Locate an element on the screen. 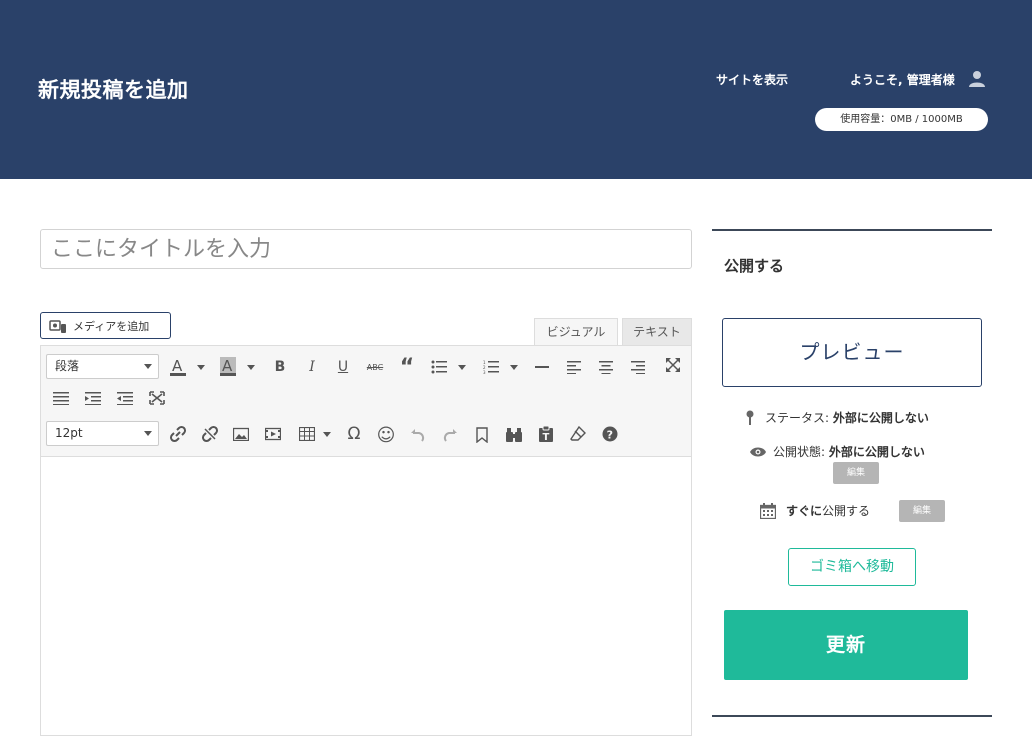 The height and width of the screenshot is (736, 1032). fullscreen-icon is located at coordinates (673, 365).